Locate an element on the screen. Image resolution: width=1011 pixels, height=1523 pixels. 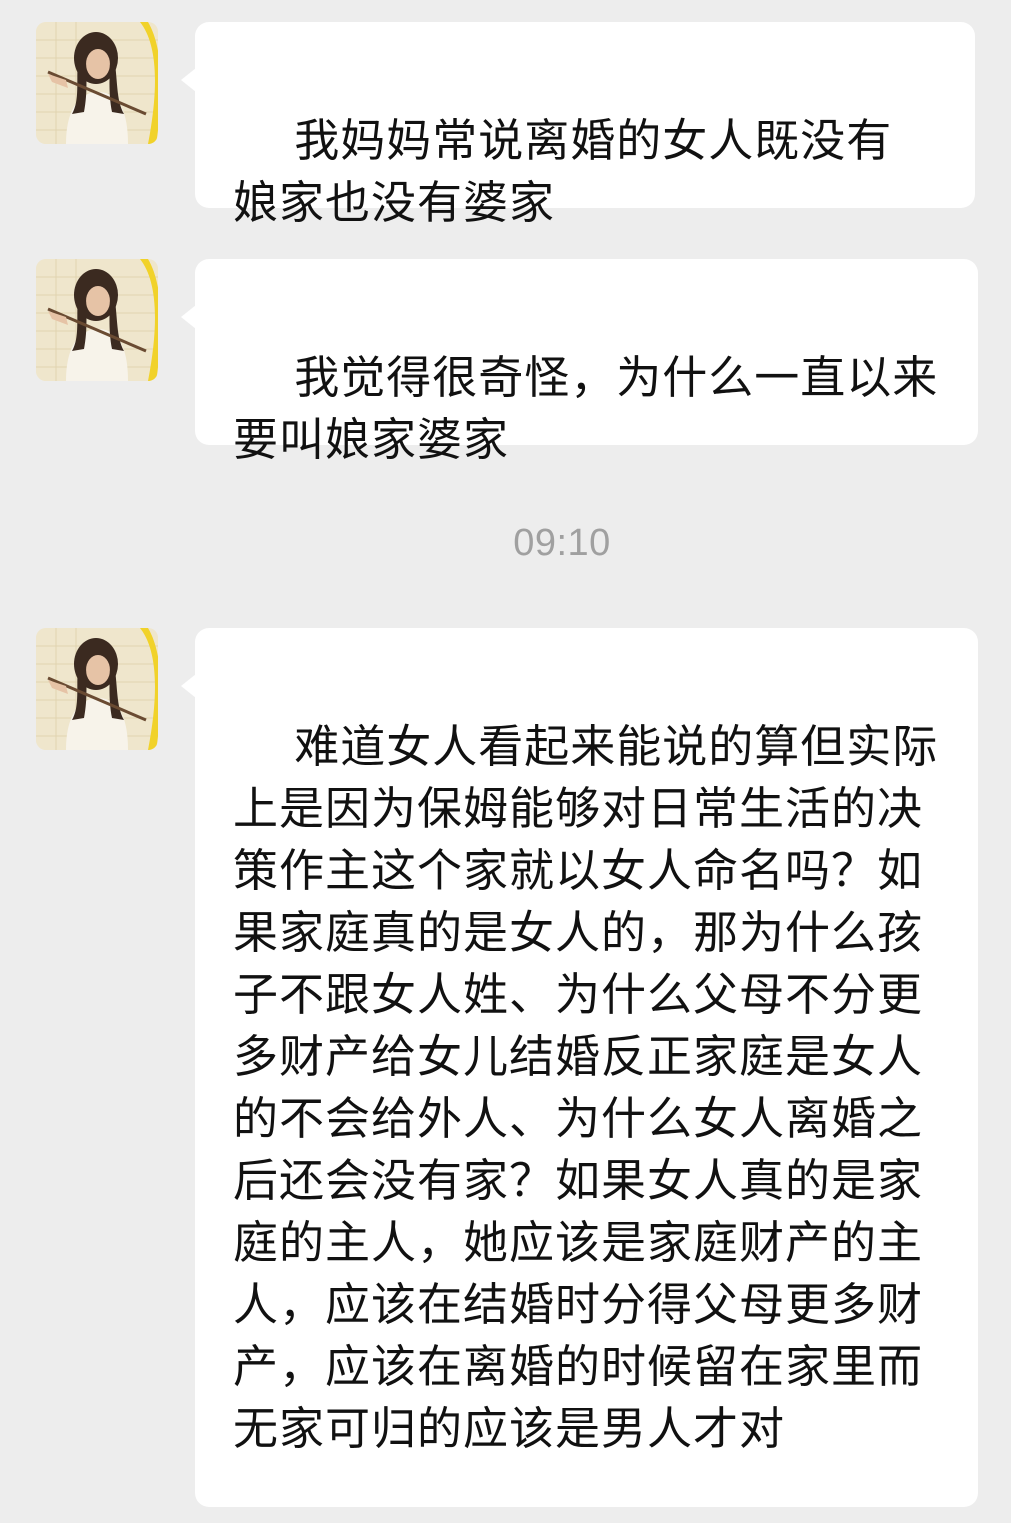
timestamp: 09:10 is located at coordinates (562, 543).